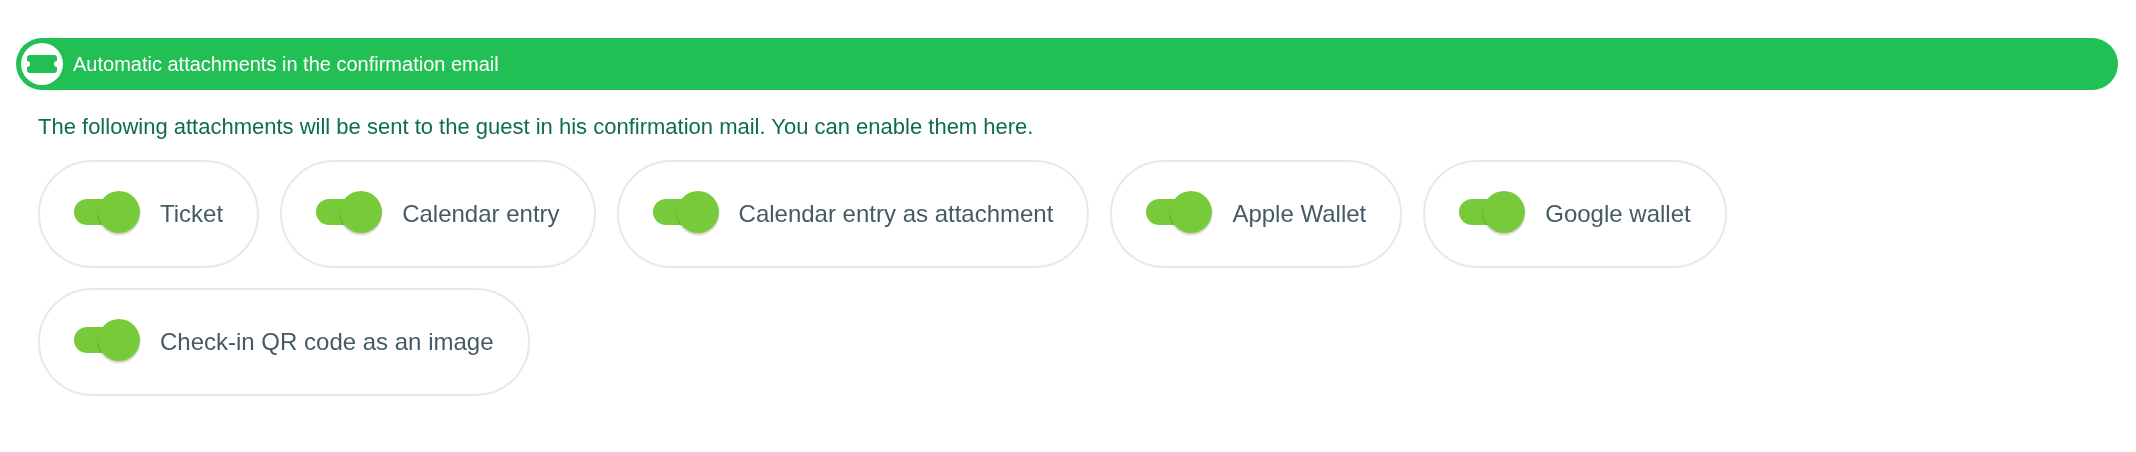 The width and height of the screenshot is (2136, 452). I want to click on attachment-option: Check-in QR code as an image, so click(284, 342).